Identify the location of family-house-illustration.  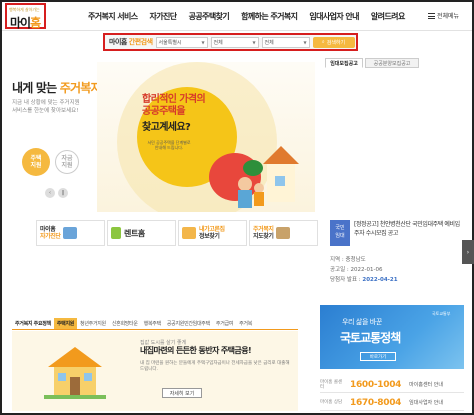
(254, 177).